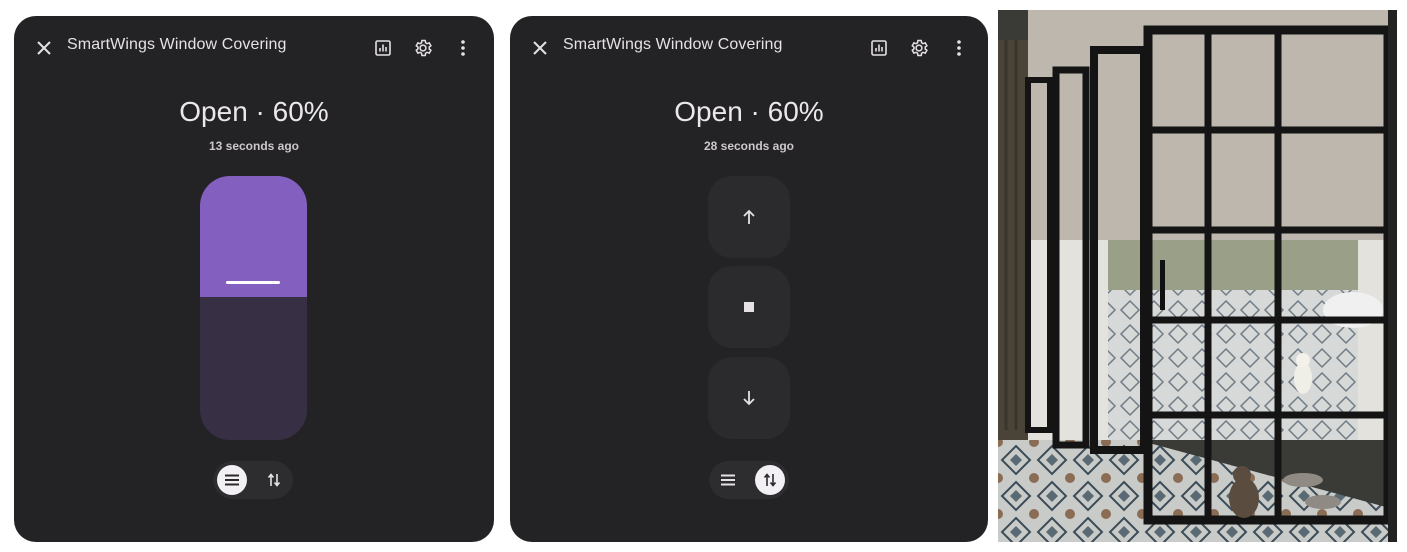 The height and width of the screenshot is (552, 1407). What do you see at coordinates (253, 308) in the screenshot?
I see `position-slider` at bounding box center [253, 308].